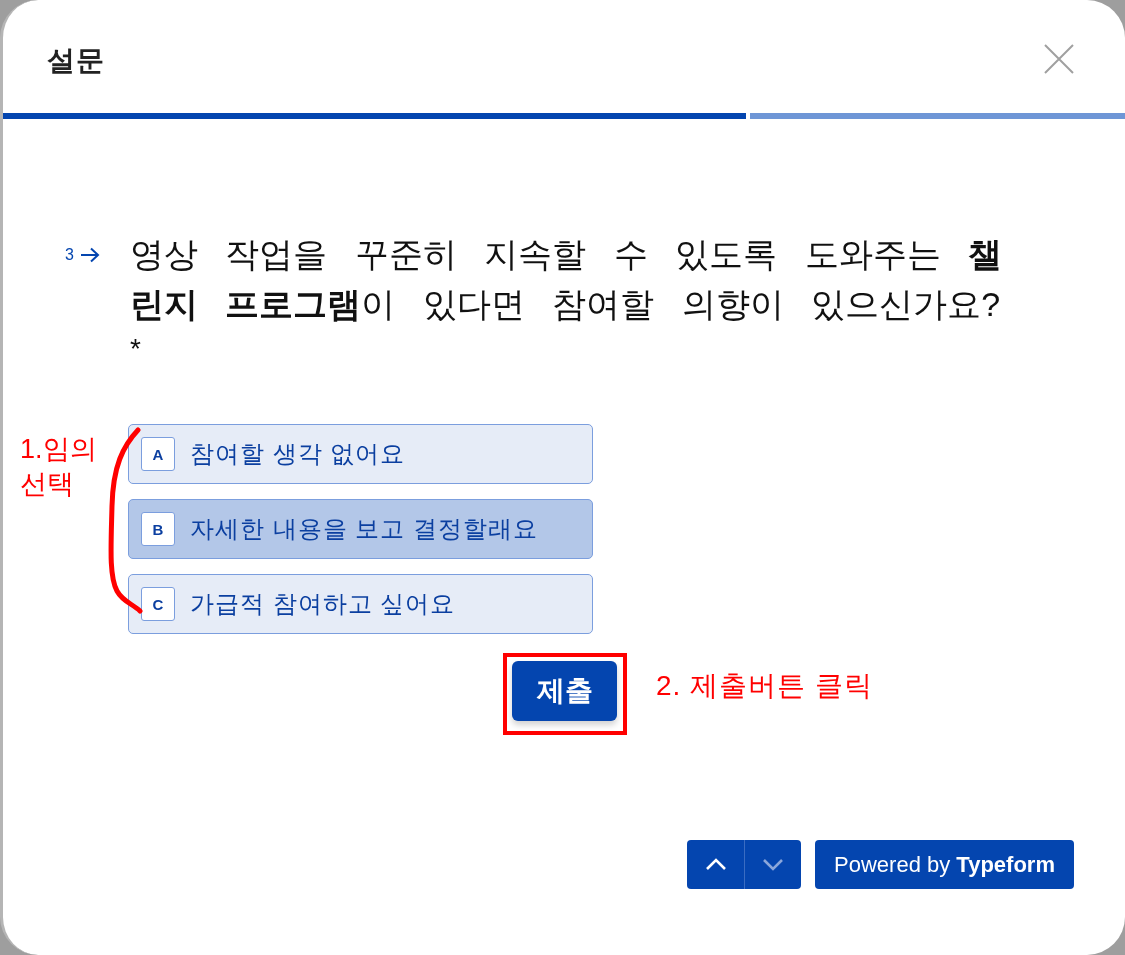 This screenshot has width=1125, height=955. Describe the element at coordinates (158, 454) in the screenshot. I see `choice-key: A` at that location.